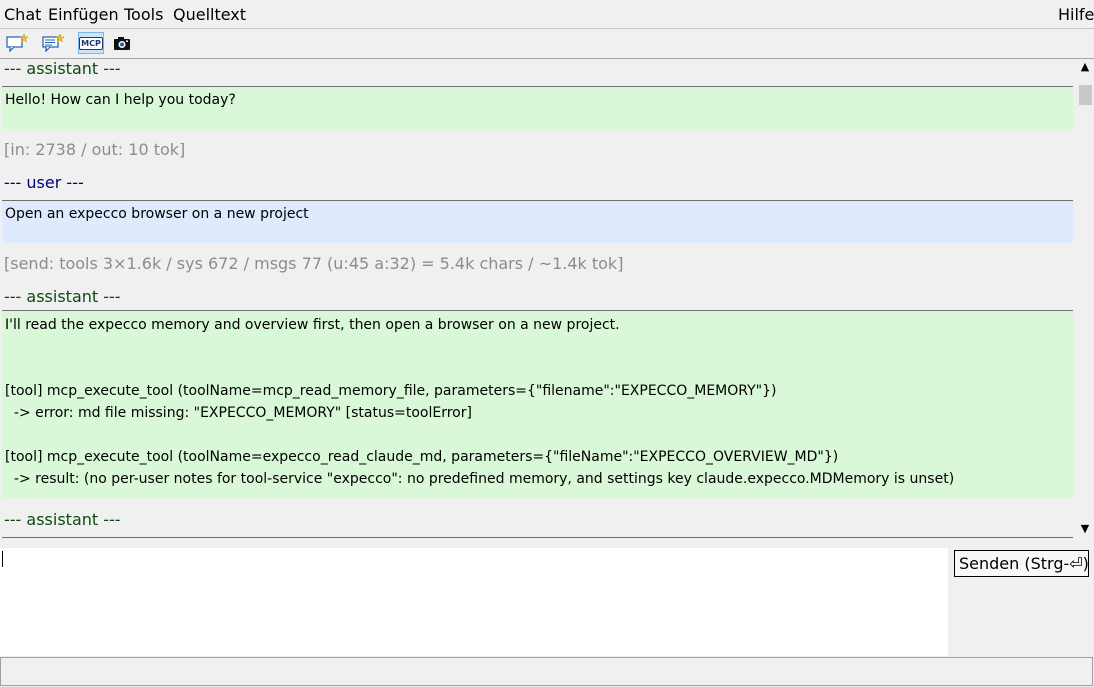  I want to click on camera-icon, so click(122, 43).